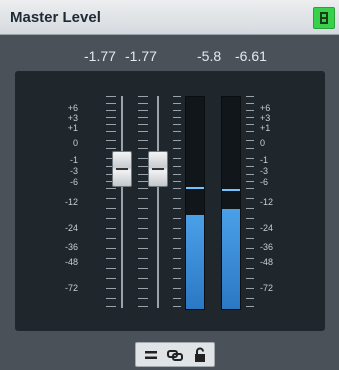  I want to click on right-fader-track, so click(158, 202).